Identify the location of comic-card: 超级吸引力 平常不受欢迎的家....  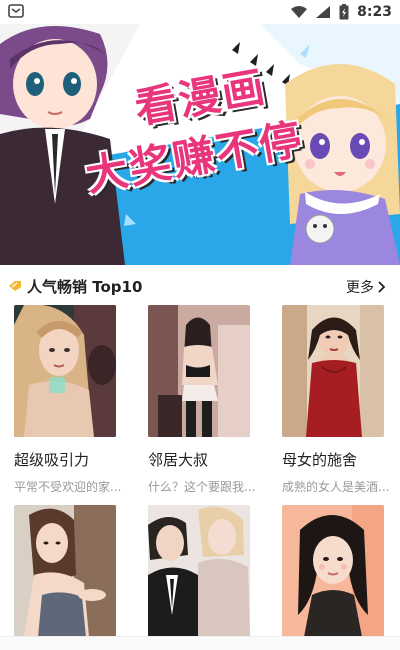
(73, 400).